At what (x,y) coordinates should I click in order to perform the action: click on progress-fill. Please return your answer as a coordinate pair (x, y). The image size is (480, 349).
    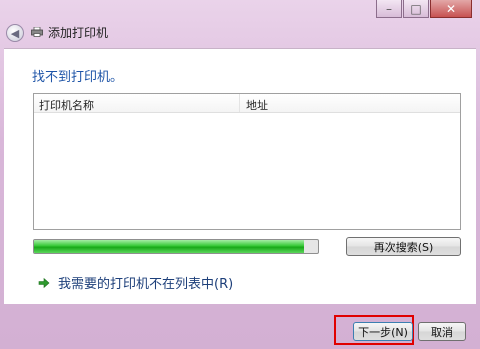
    Looking at the image, I should click on (169, 246).